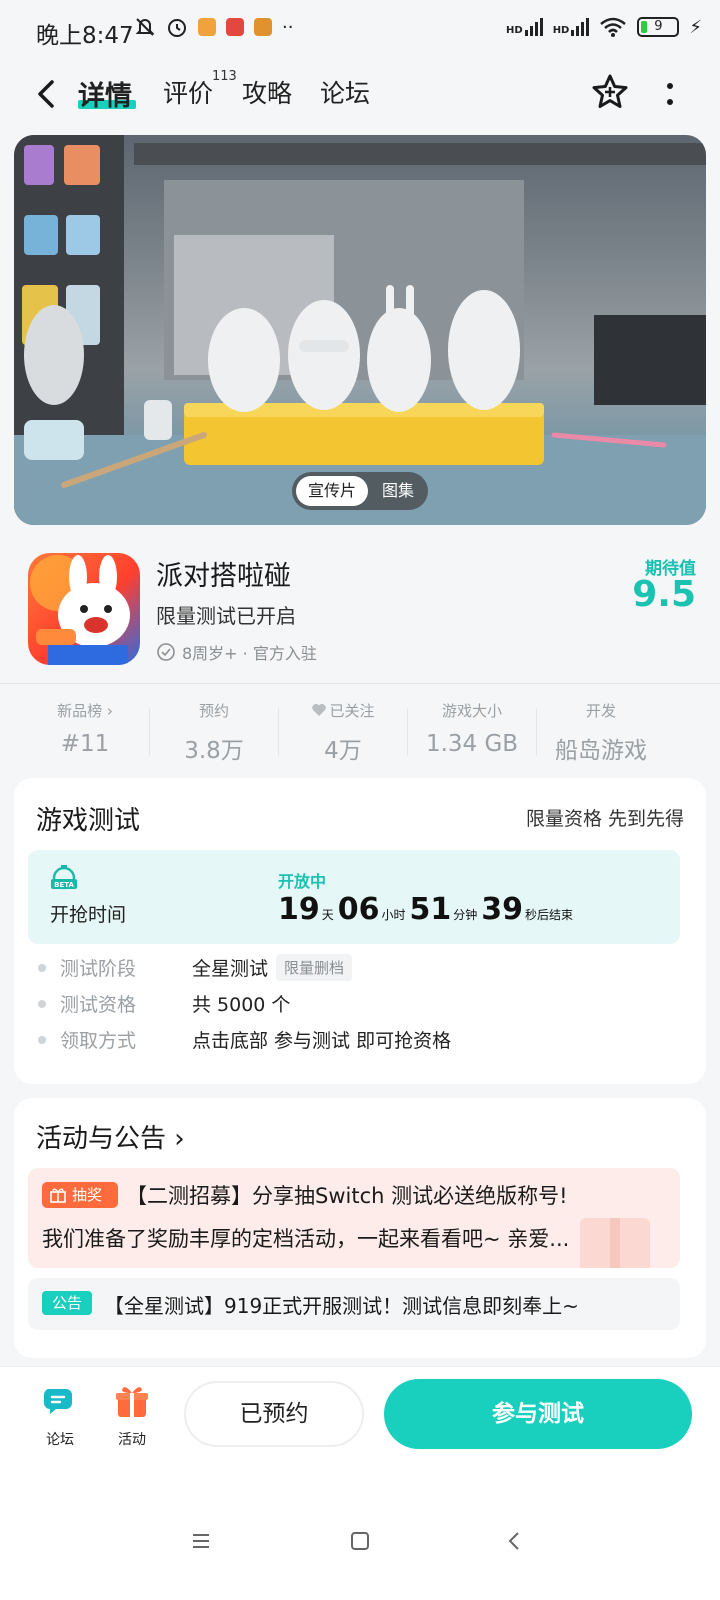 This screenshot has width=720, height=1600. What do you see at coordinates (314, 967) in the screenshot?
I see `tag-chip: 限量删档` at bounding box center [314, 967].